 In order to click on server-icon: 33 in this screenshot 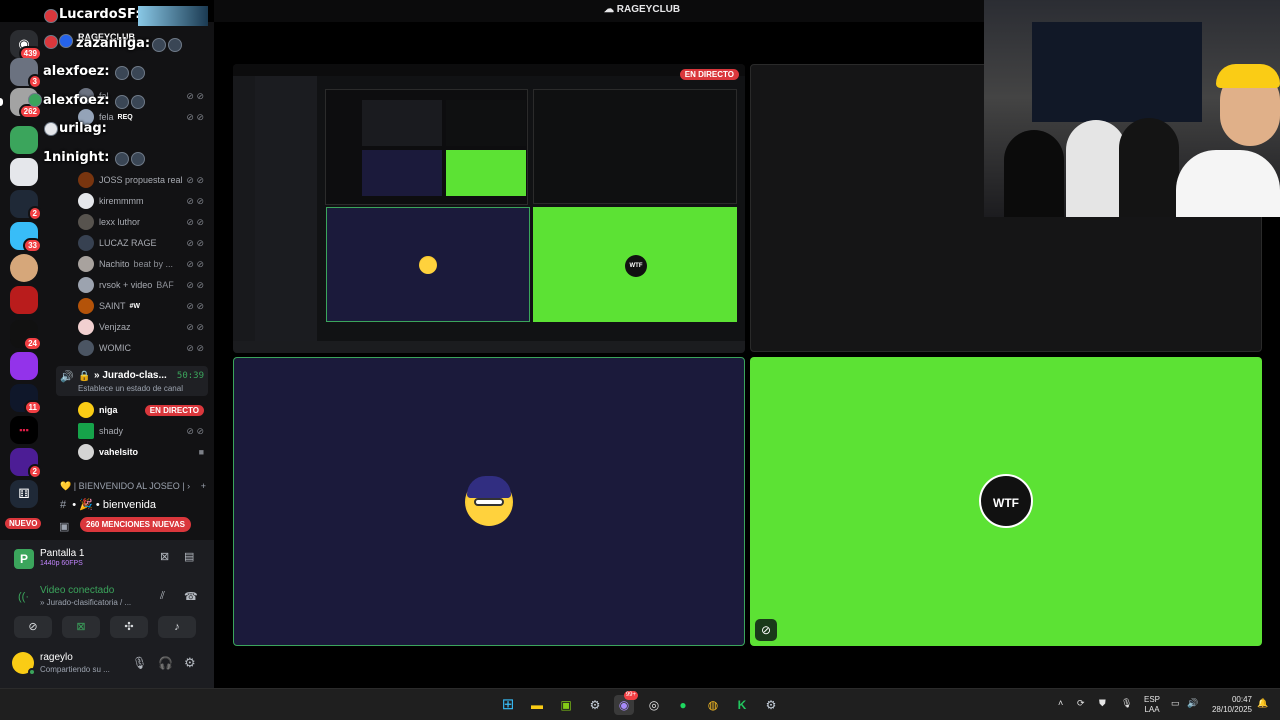, I will do `click(26, 237)`.